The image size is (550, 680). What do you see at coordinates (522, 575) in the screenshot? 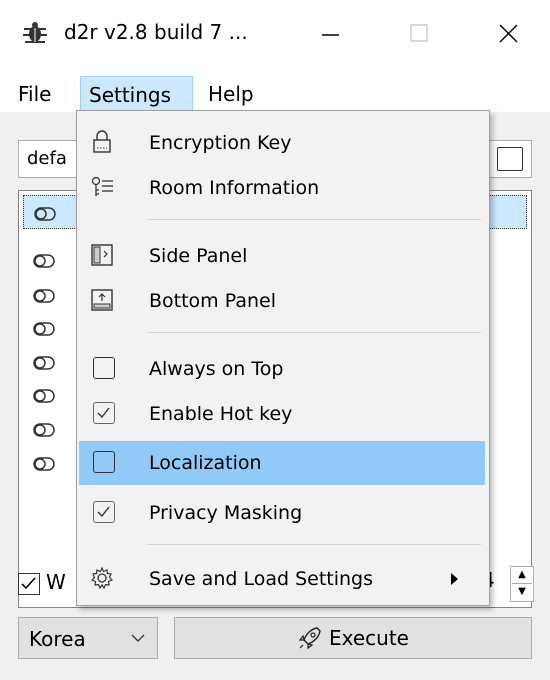
I see `spin-up-button: ▲` at bounding box center [522, 575].